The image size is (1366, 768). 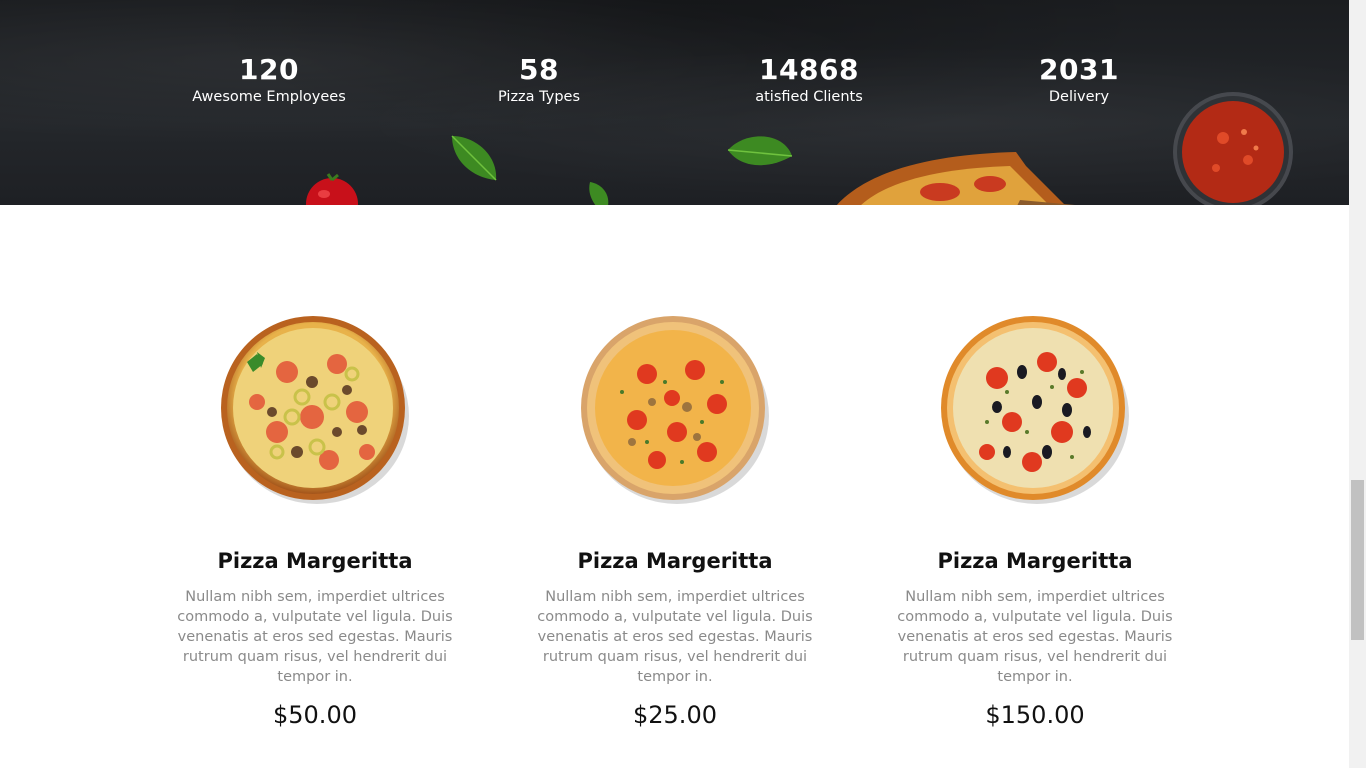 I want to click on stat-delivery: 2031 Delivery, so click(x=1079, y=79).